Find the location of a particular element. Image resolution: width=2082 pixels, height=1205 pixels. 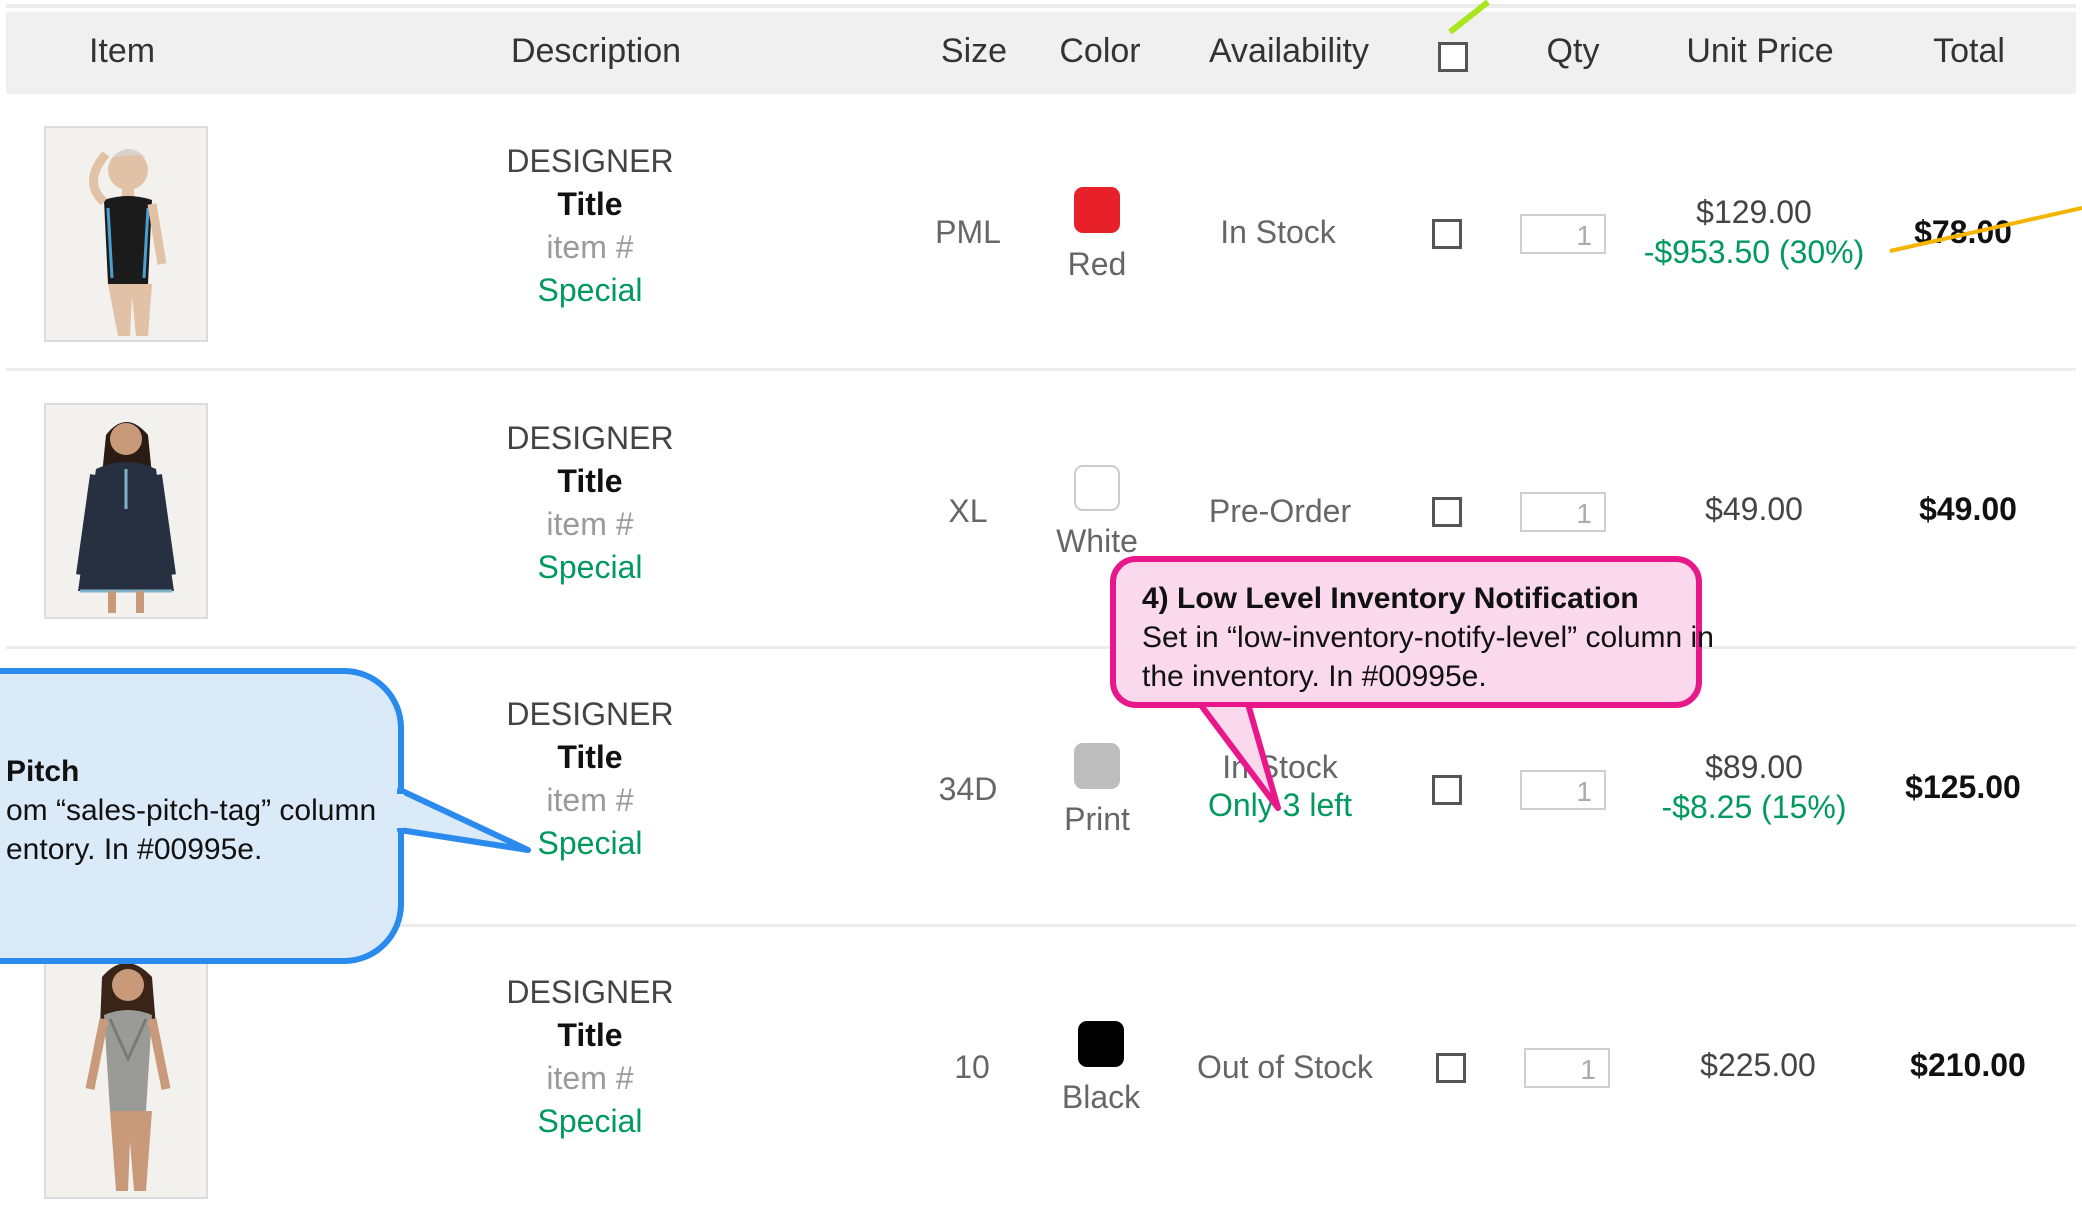

color-name: Red is located at coordinates (1097, 264).